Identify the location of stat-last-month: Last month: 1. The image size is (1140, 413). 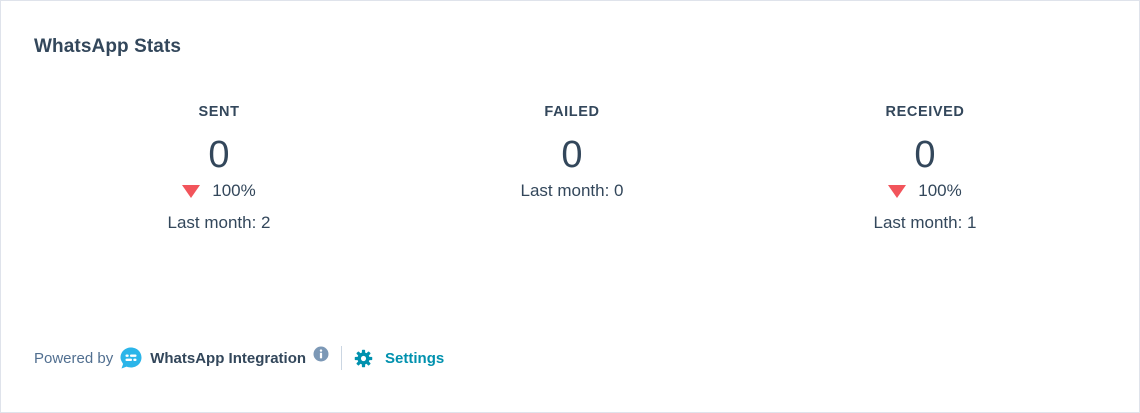
(925, 222).